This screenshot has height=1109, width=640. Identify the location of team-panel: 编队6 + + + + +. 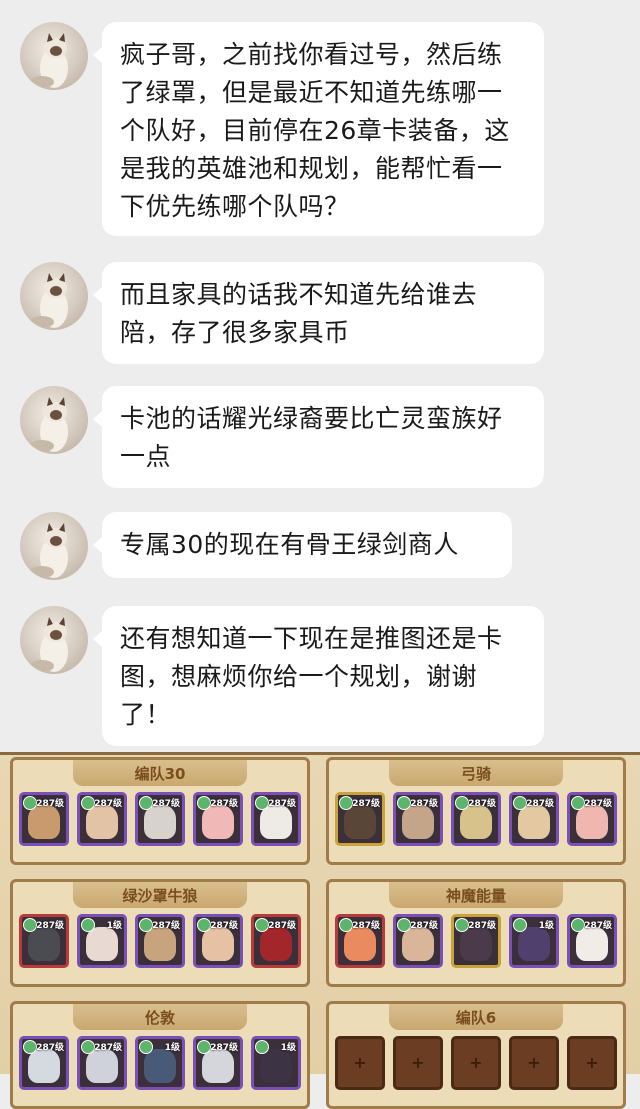
(476, 1055).